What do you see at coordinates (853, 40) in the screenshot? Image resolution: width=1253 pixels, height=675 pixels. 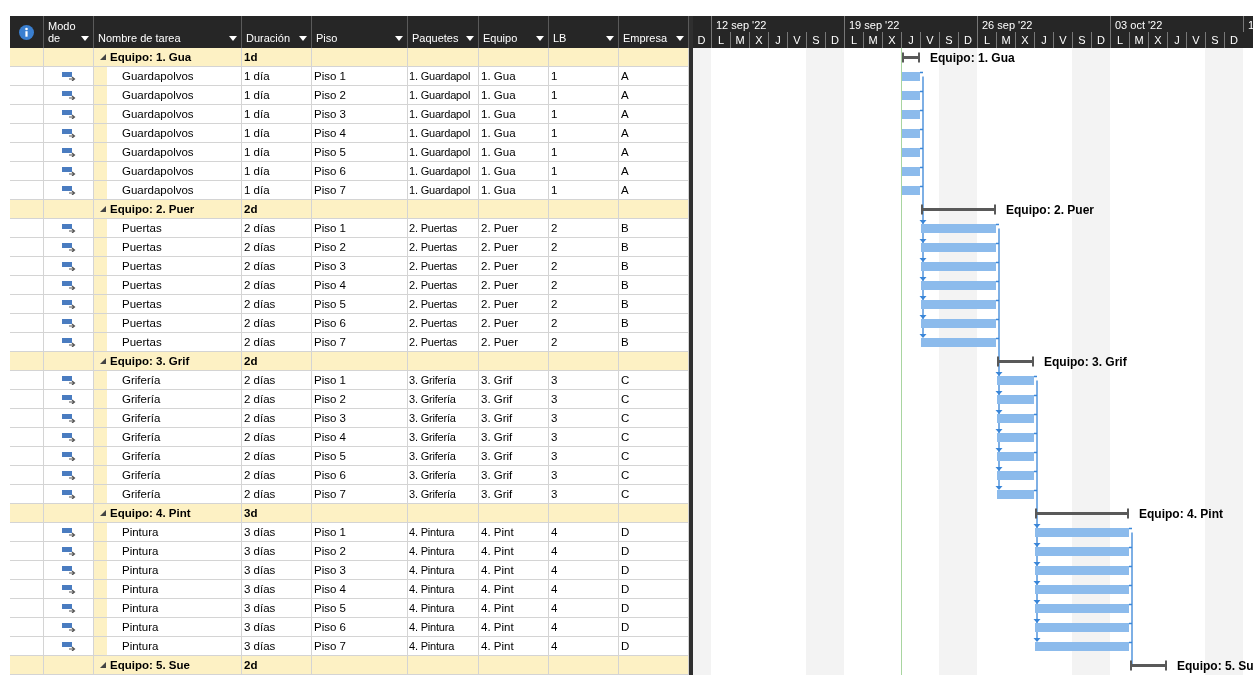 I see `day-label: L` at bounding box center [853, 40].